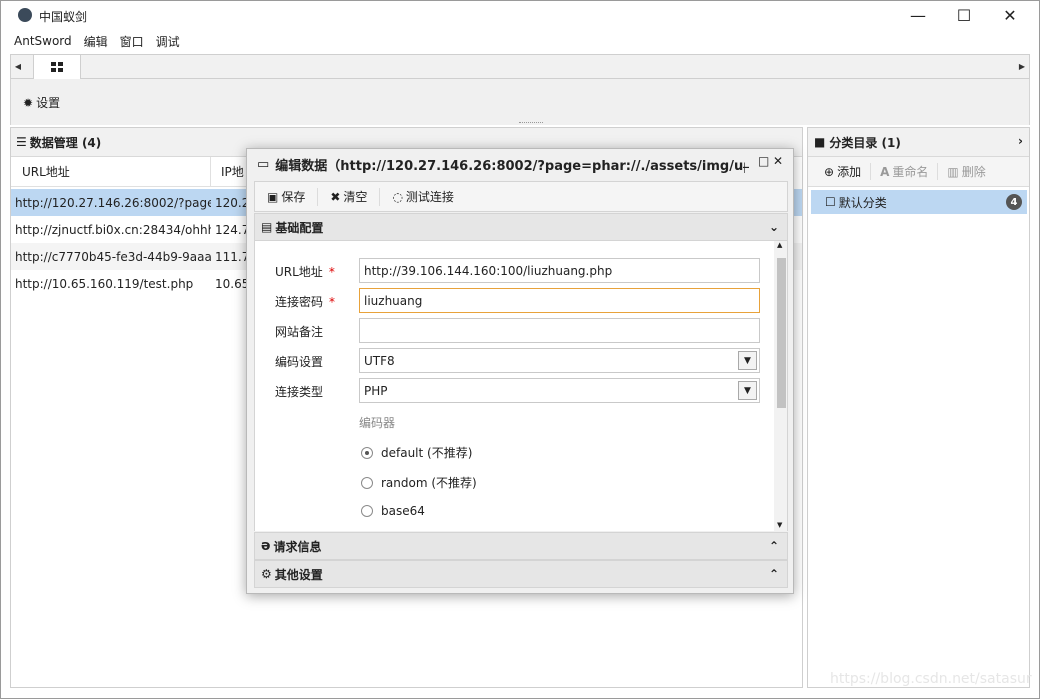  I want to click on category-label: 默认分类, so click(862, 202).